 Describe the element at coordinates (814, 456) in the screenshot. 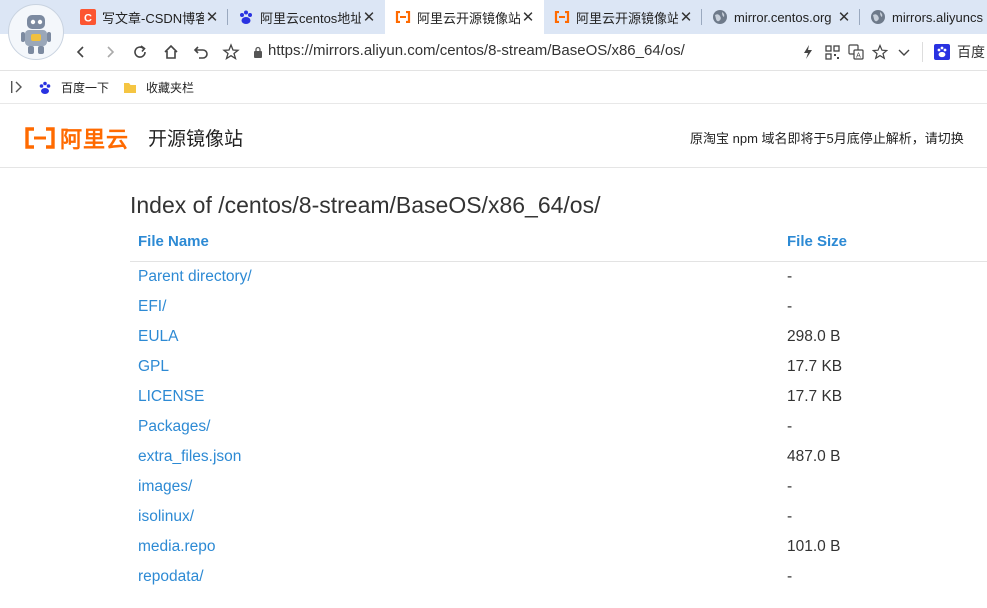

I see `file-size: 487.0 B` at that location.